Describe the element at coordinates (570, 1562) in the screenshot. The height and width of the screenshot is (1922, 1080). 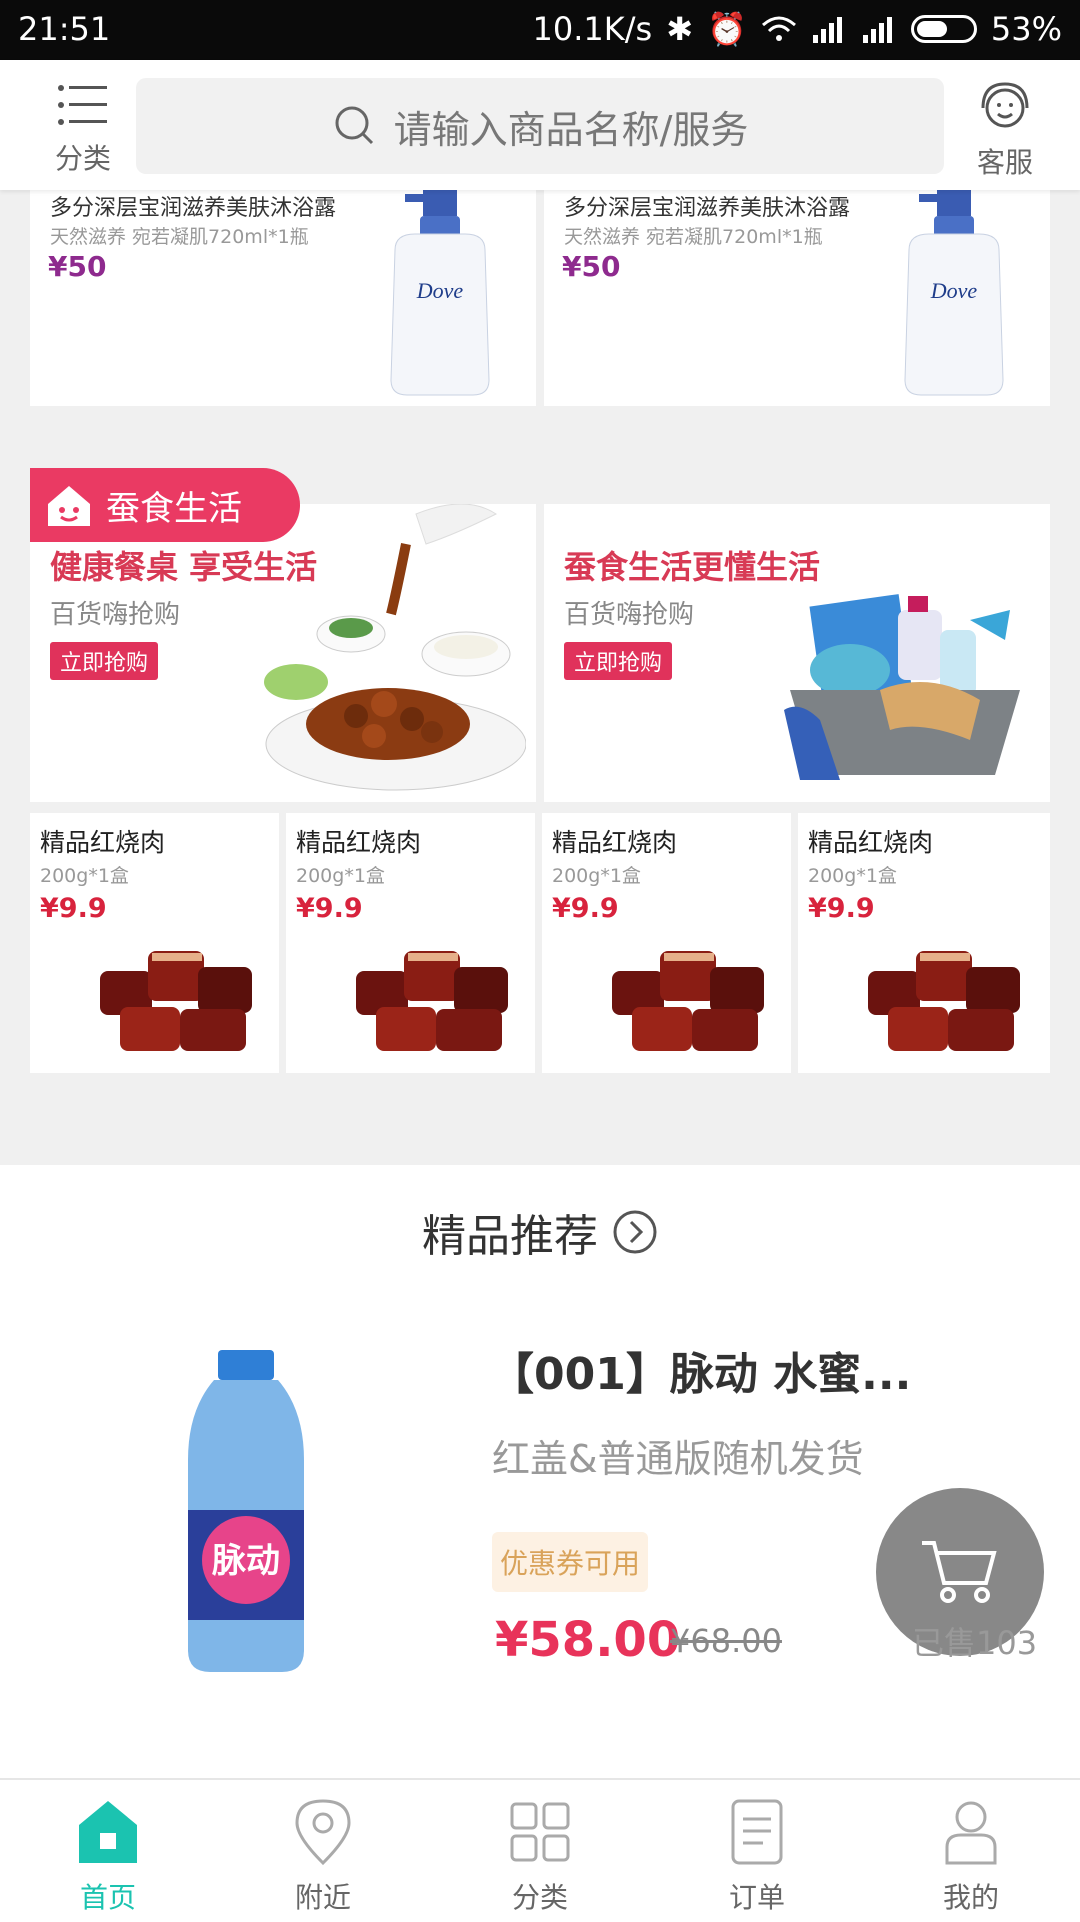
I see `coupon-badge: 优惠券可用` at that location.